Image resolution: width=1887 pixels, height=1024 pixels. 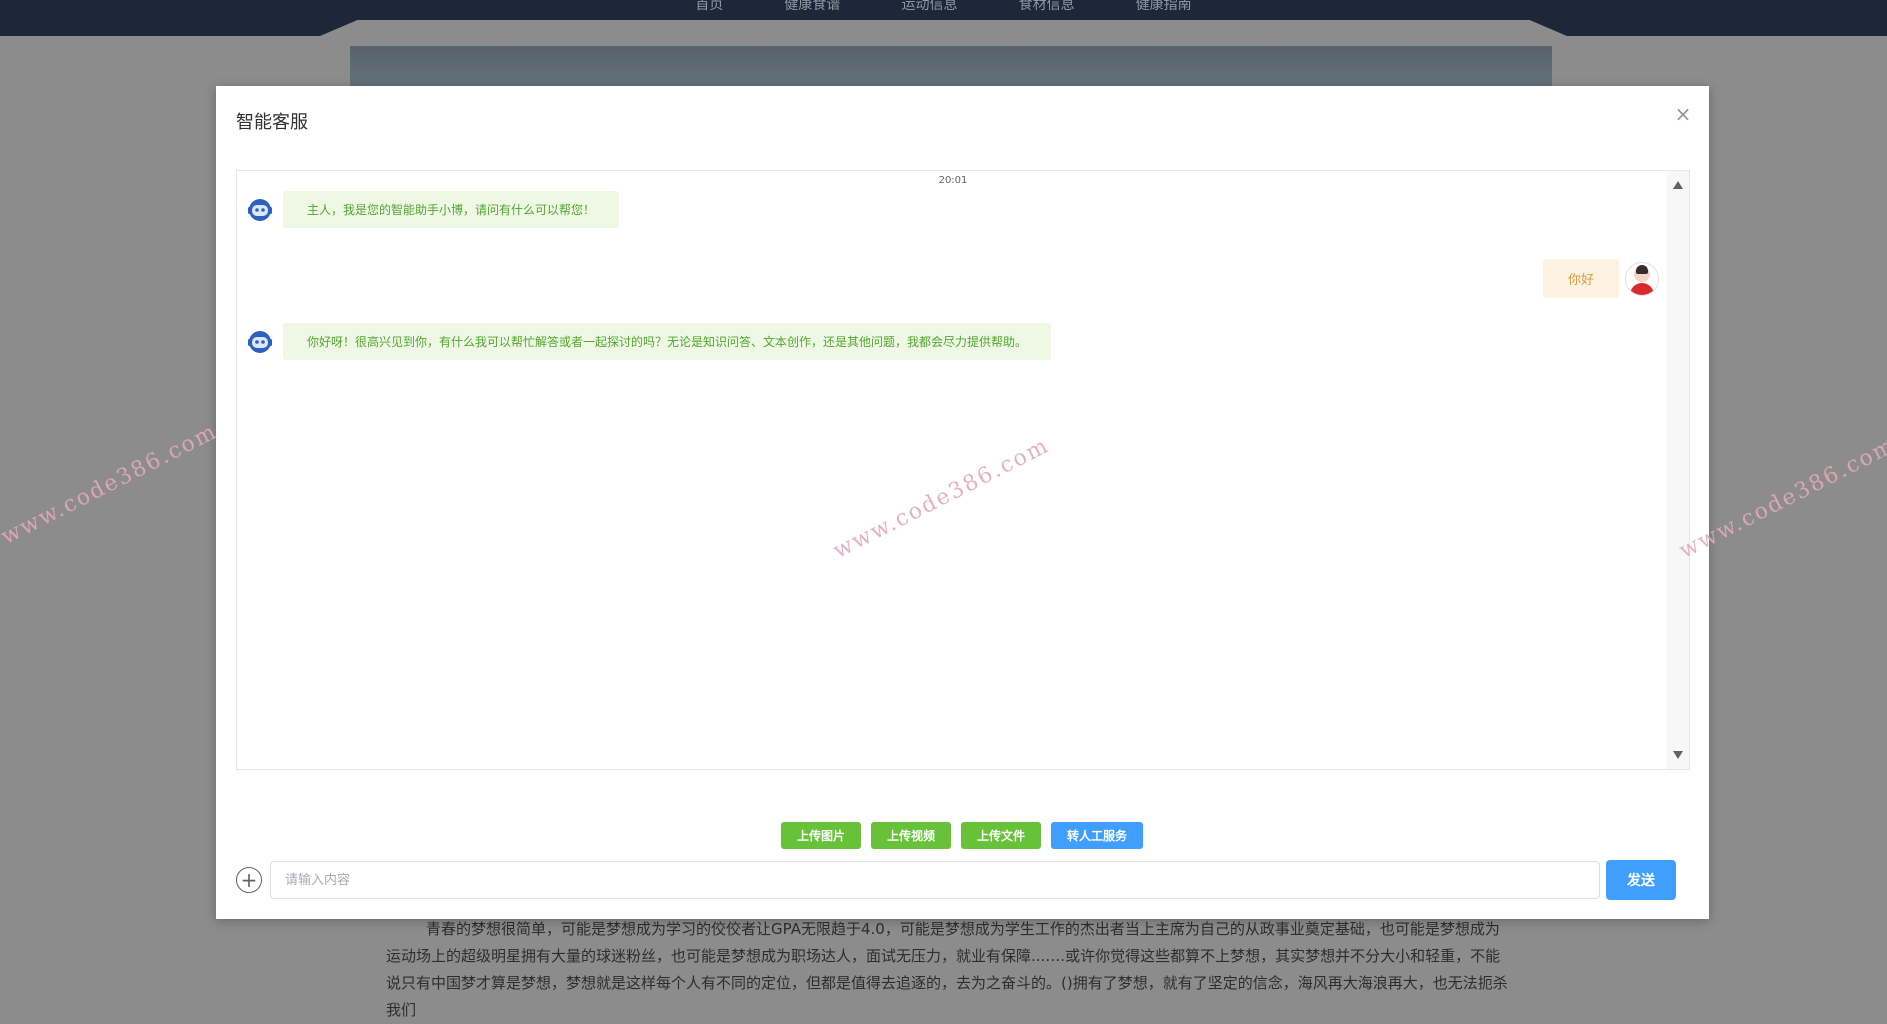 What do you see at coordinates (812, 7) in the screenshot?
I see `nav-item-recipes: 健康食谱` at bounding box center [812, 7].